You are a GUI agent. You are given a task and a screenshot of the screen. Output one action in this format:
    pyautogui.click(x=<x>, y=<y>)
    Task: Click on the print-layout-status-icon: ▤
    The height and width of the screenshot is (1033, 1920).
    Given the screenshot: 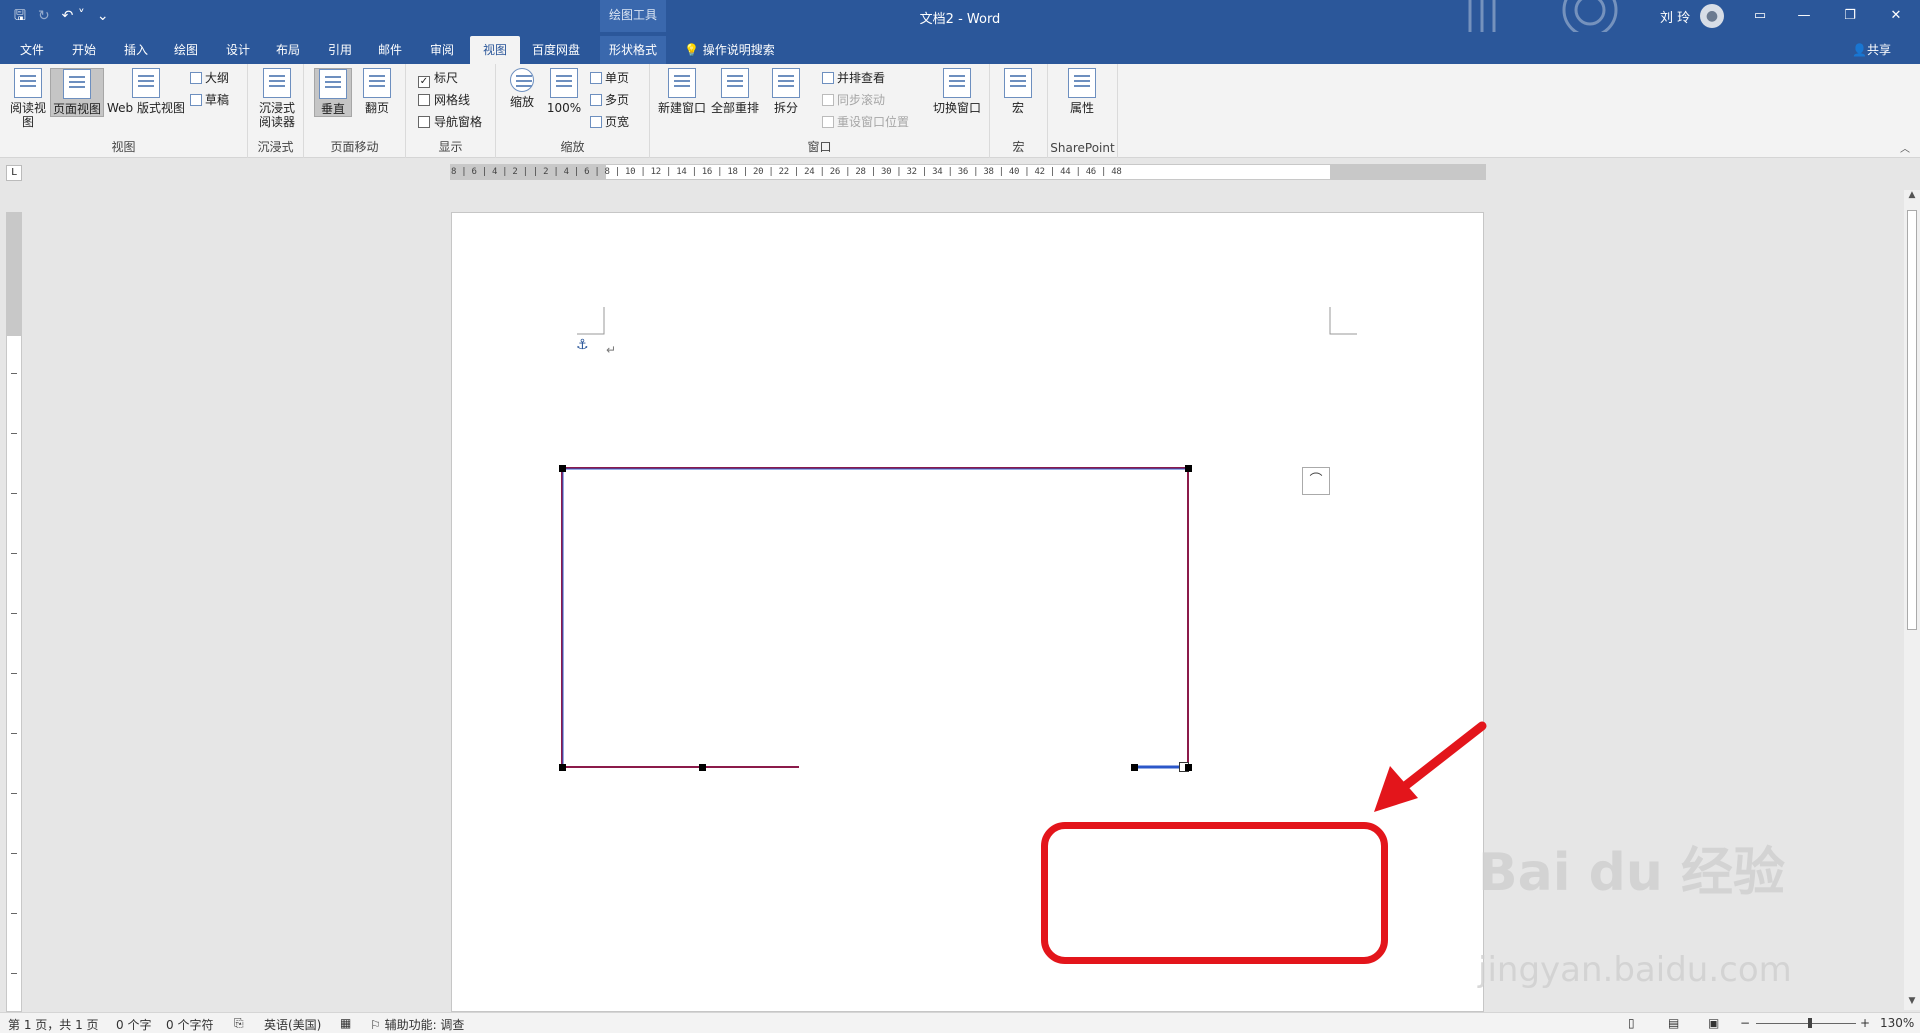 What is the action you would take?
    pyautogui.click(x=1673, y=1023)
    